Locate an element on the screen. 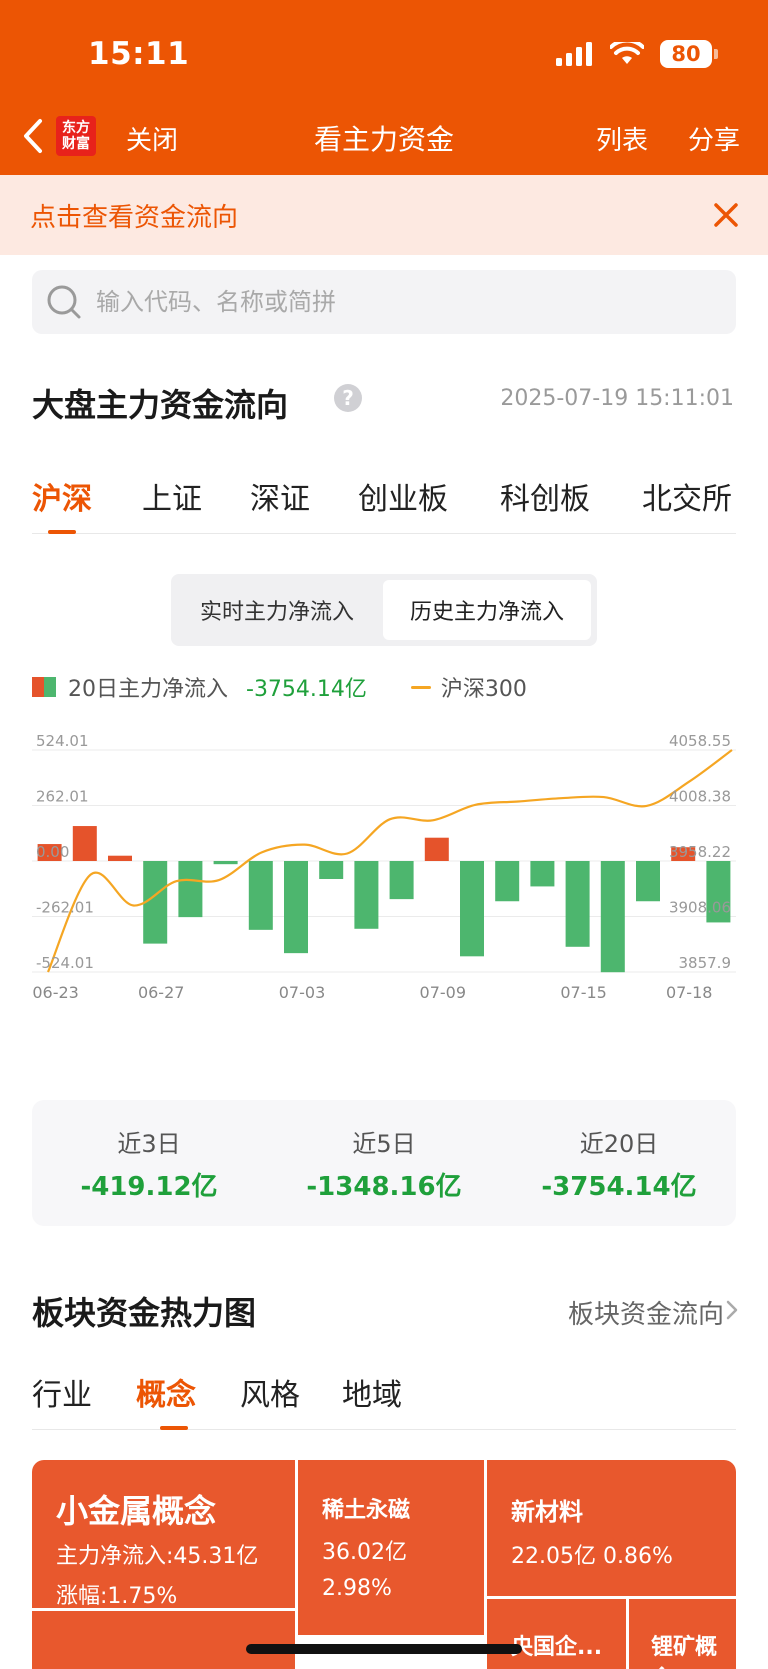 The height and width of the screenshot is (1669, 768). tab-chuangyeban: 创业板 is located at coordinates (403, 496).